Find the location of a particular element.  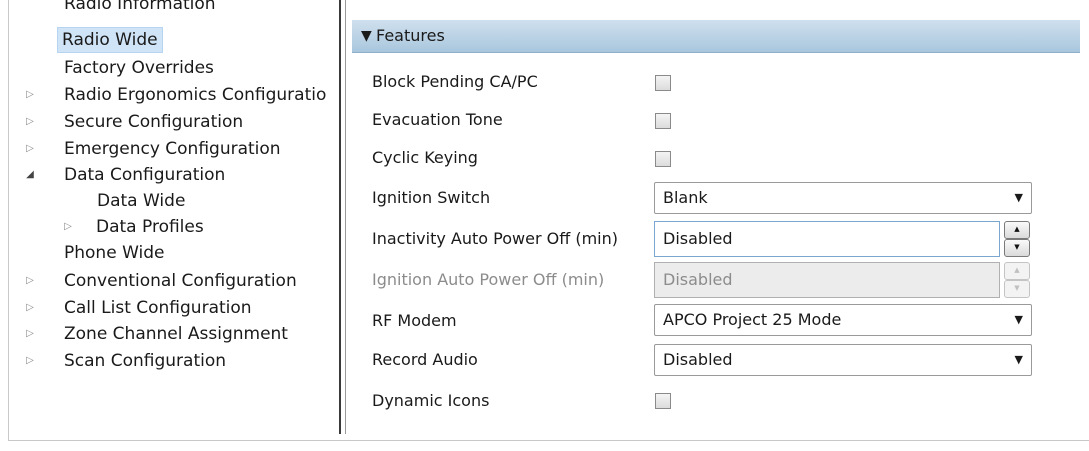

tree-item-label: Call List Configuration is located at coordinates (158, 308).